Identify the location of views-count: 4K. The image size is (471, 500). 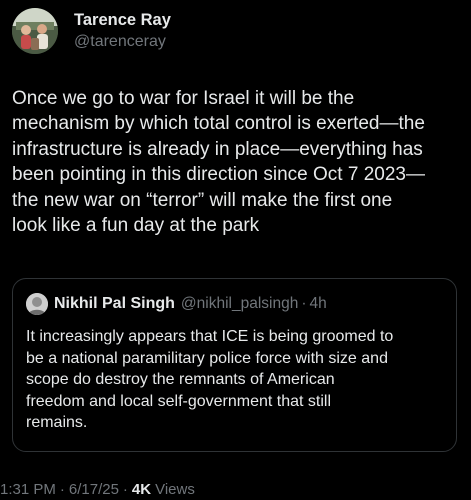
(141, 489).